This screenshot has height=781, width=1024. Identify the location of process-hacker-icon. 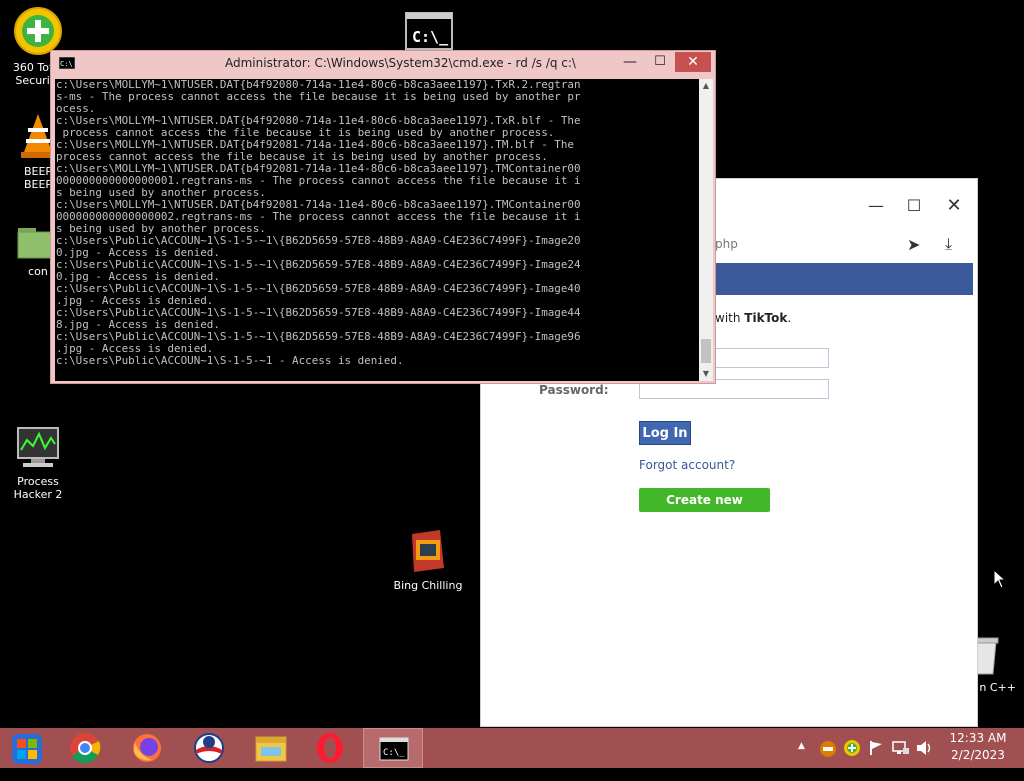
(38, 447).